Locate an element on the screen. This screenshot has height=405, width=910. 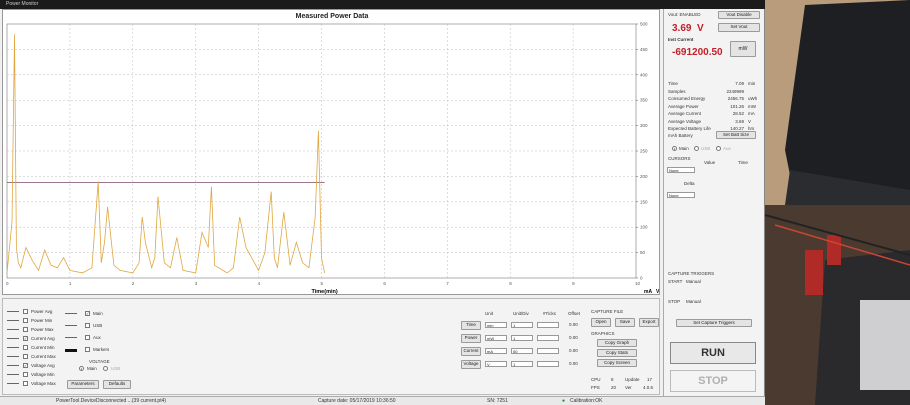
channel-label: USB is located at coordinates (706, 148).